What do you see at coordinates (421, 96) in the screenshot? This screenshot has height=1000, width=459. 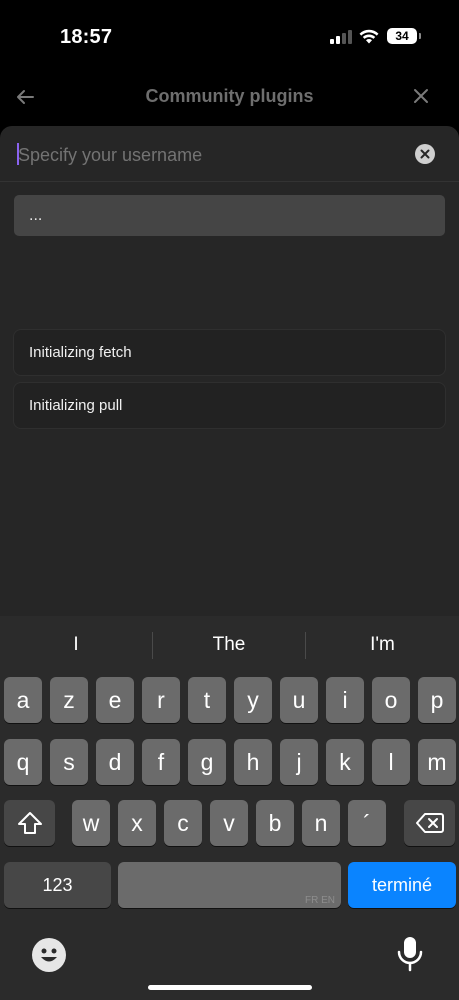 I see `close-icon` at bounding box center [421, 96].